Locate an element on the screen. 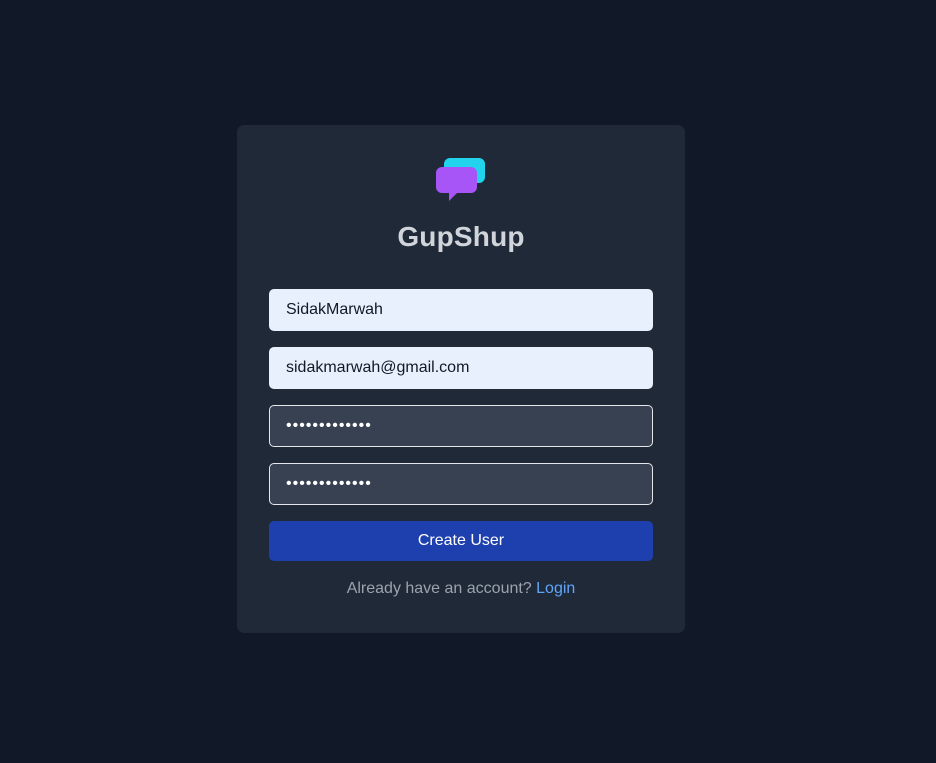 The height and width of the screenshot is (763, 936). confirm-password-input is located at coordinates (461, 484).